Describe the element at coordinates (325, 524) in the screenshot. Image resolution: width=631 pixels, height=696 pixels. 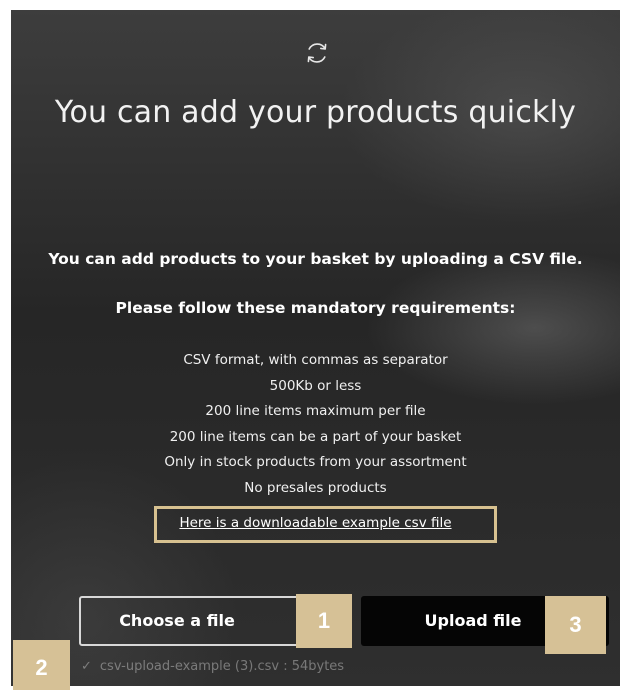
I see `example-link-highlight` at that location.